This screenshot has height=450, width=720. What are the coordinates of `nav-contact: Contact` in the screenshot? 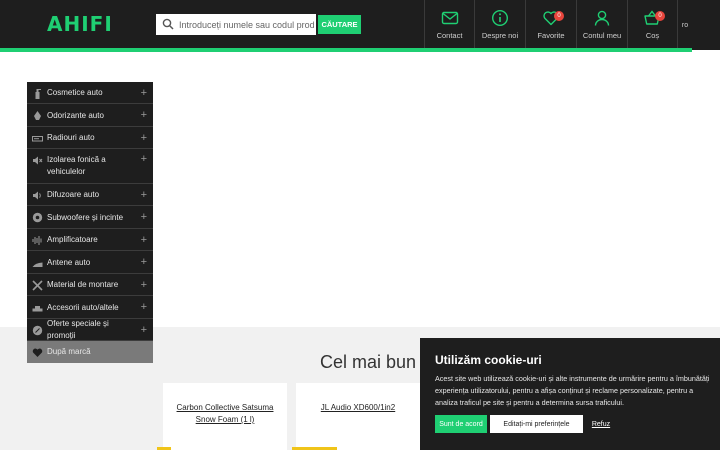 It's located at (449, 25).